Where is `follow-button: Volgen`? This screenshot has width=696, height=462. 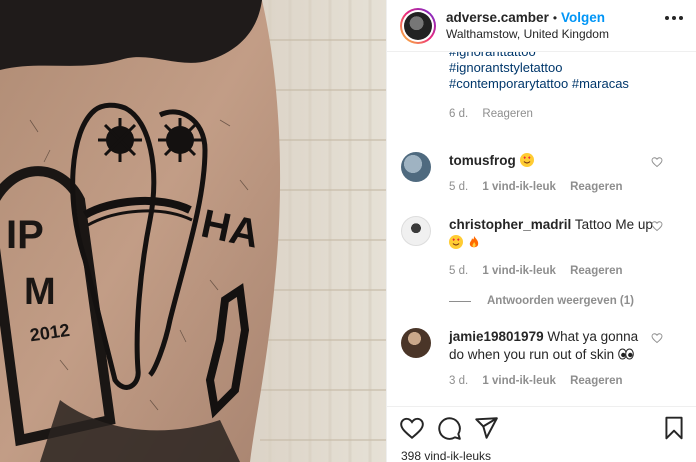
follow-button: Volgen is located at coordinates (583, 18).